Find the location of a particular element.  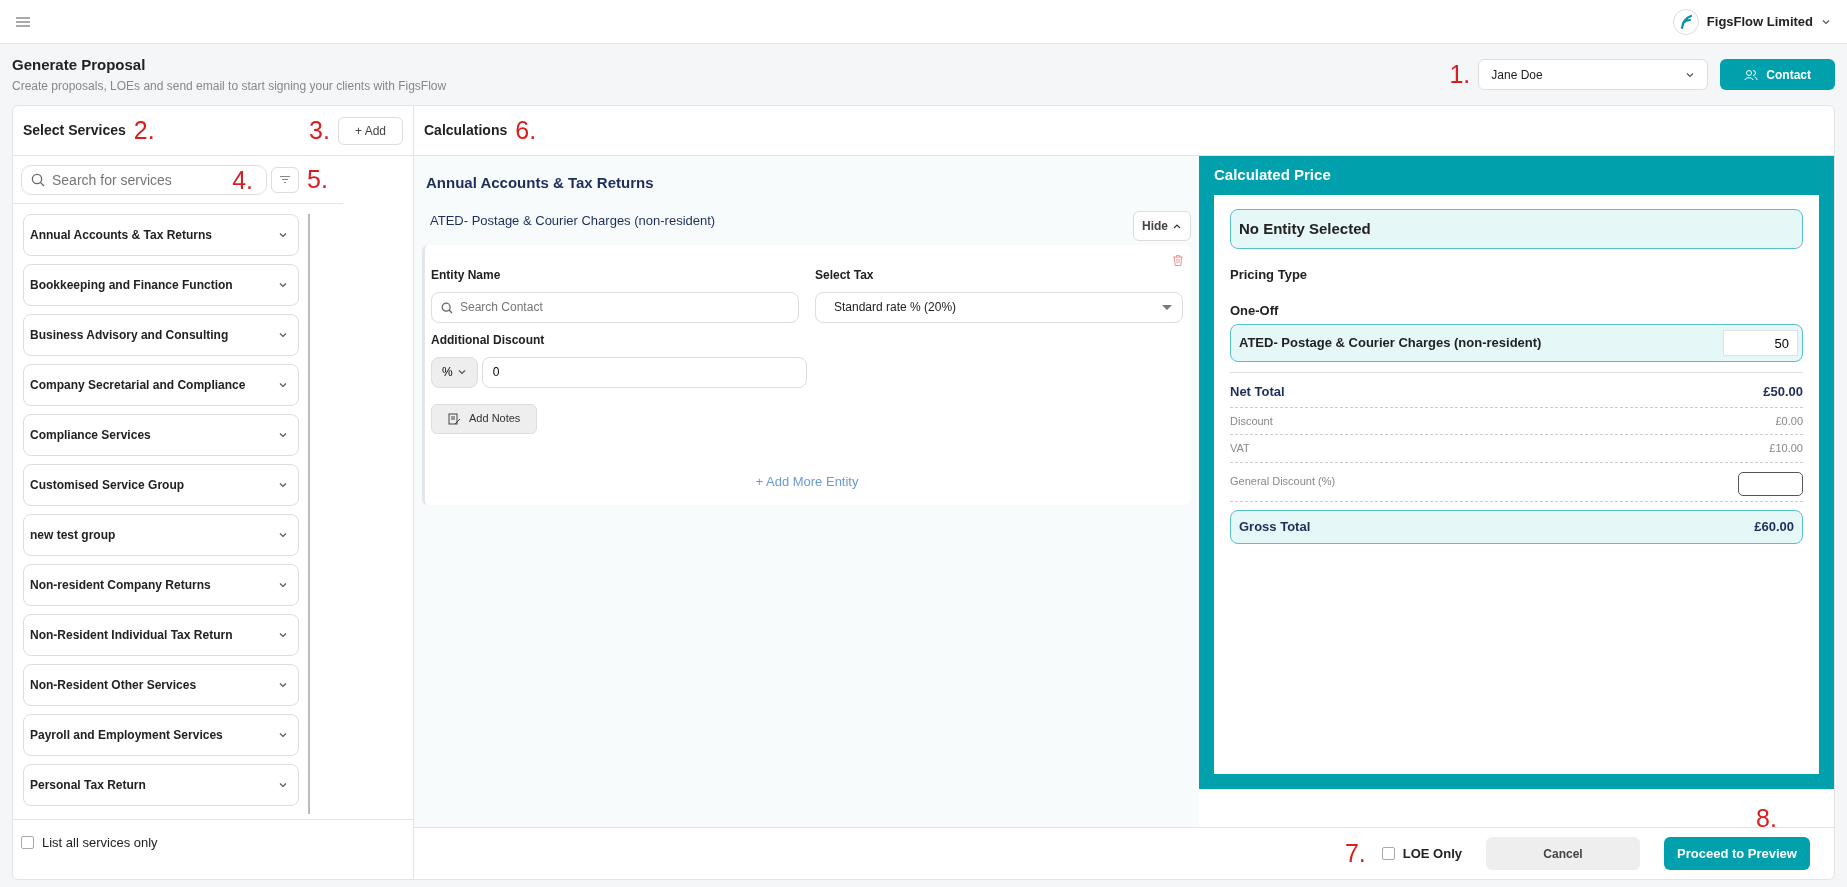

total-value: £60.00 is located at coordinates (1774, 526).